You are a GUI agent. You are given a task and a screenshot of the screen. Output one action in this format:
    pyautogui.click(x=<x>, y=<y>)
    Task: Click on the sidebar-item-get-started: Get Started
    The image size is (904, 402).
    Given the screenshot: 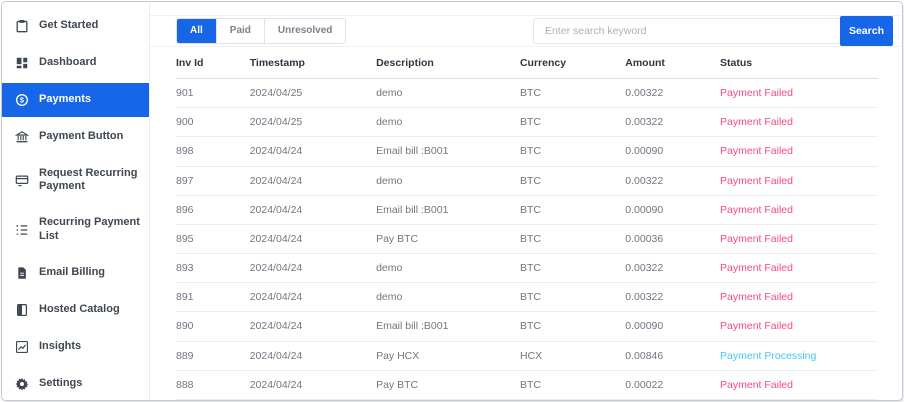 What is the action you would take?
    pyautogui.click(x=75, y=26)
    